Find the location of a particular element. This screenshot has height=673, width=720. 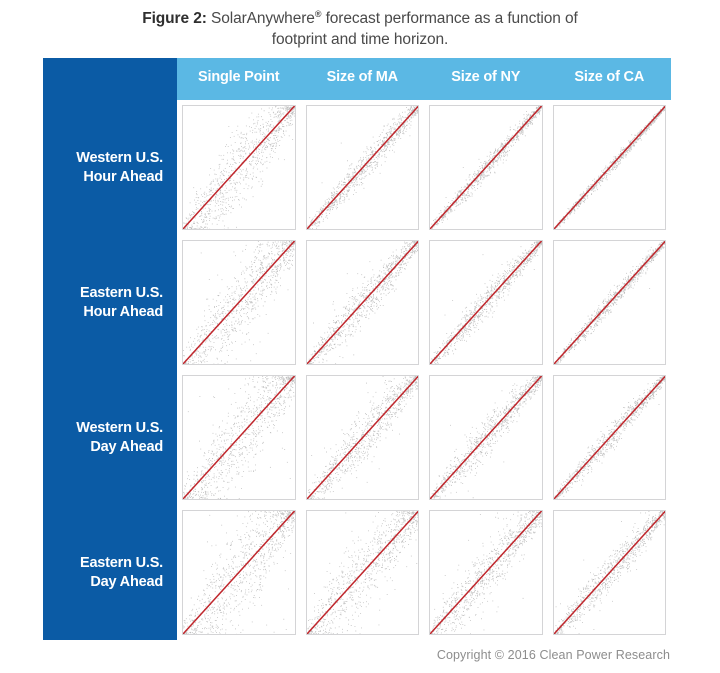

figure-caption-line2: footprint and time horizon. is located at coordinates (360, 40).